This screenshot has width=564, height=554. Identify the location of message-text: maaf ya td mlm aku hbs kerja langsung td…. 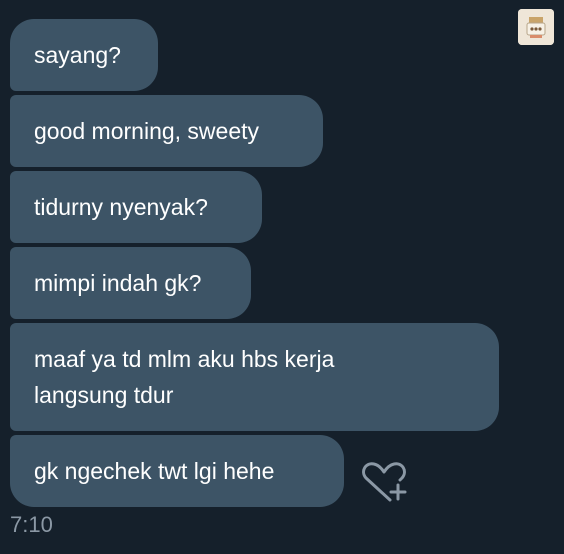
(184, 377).